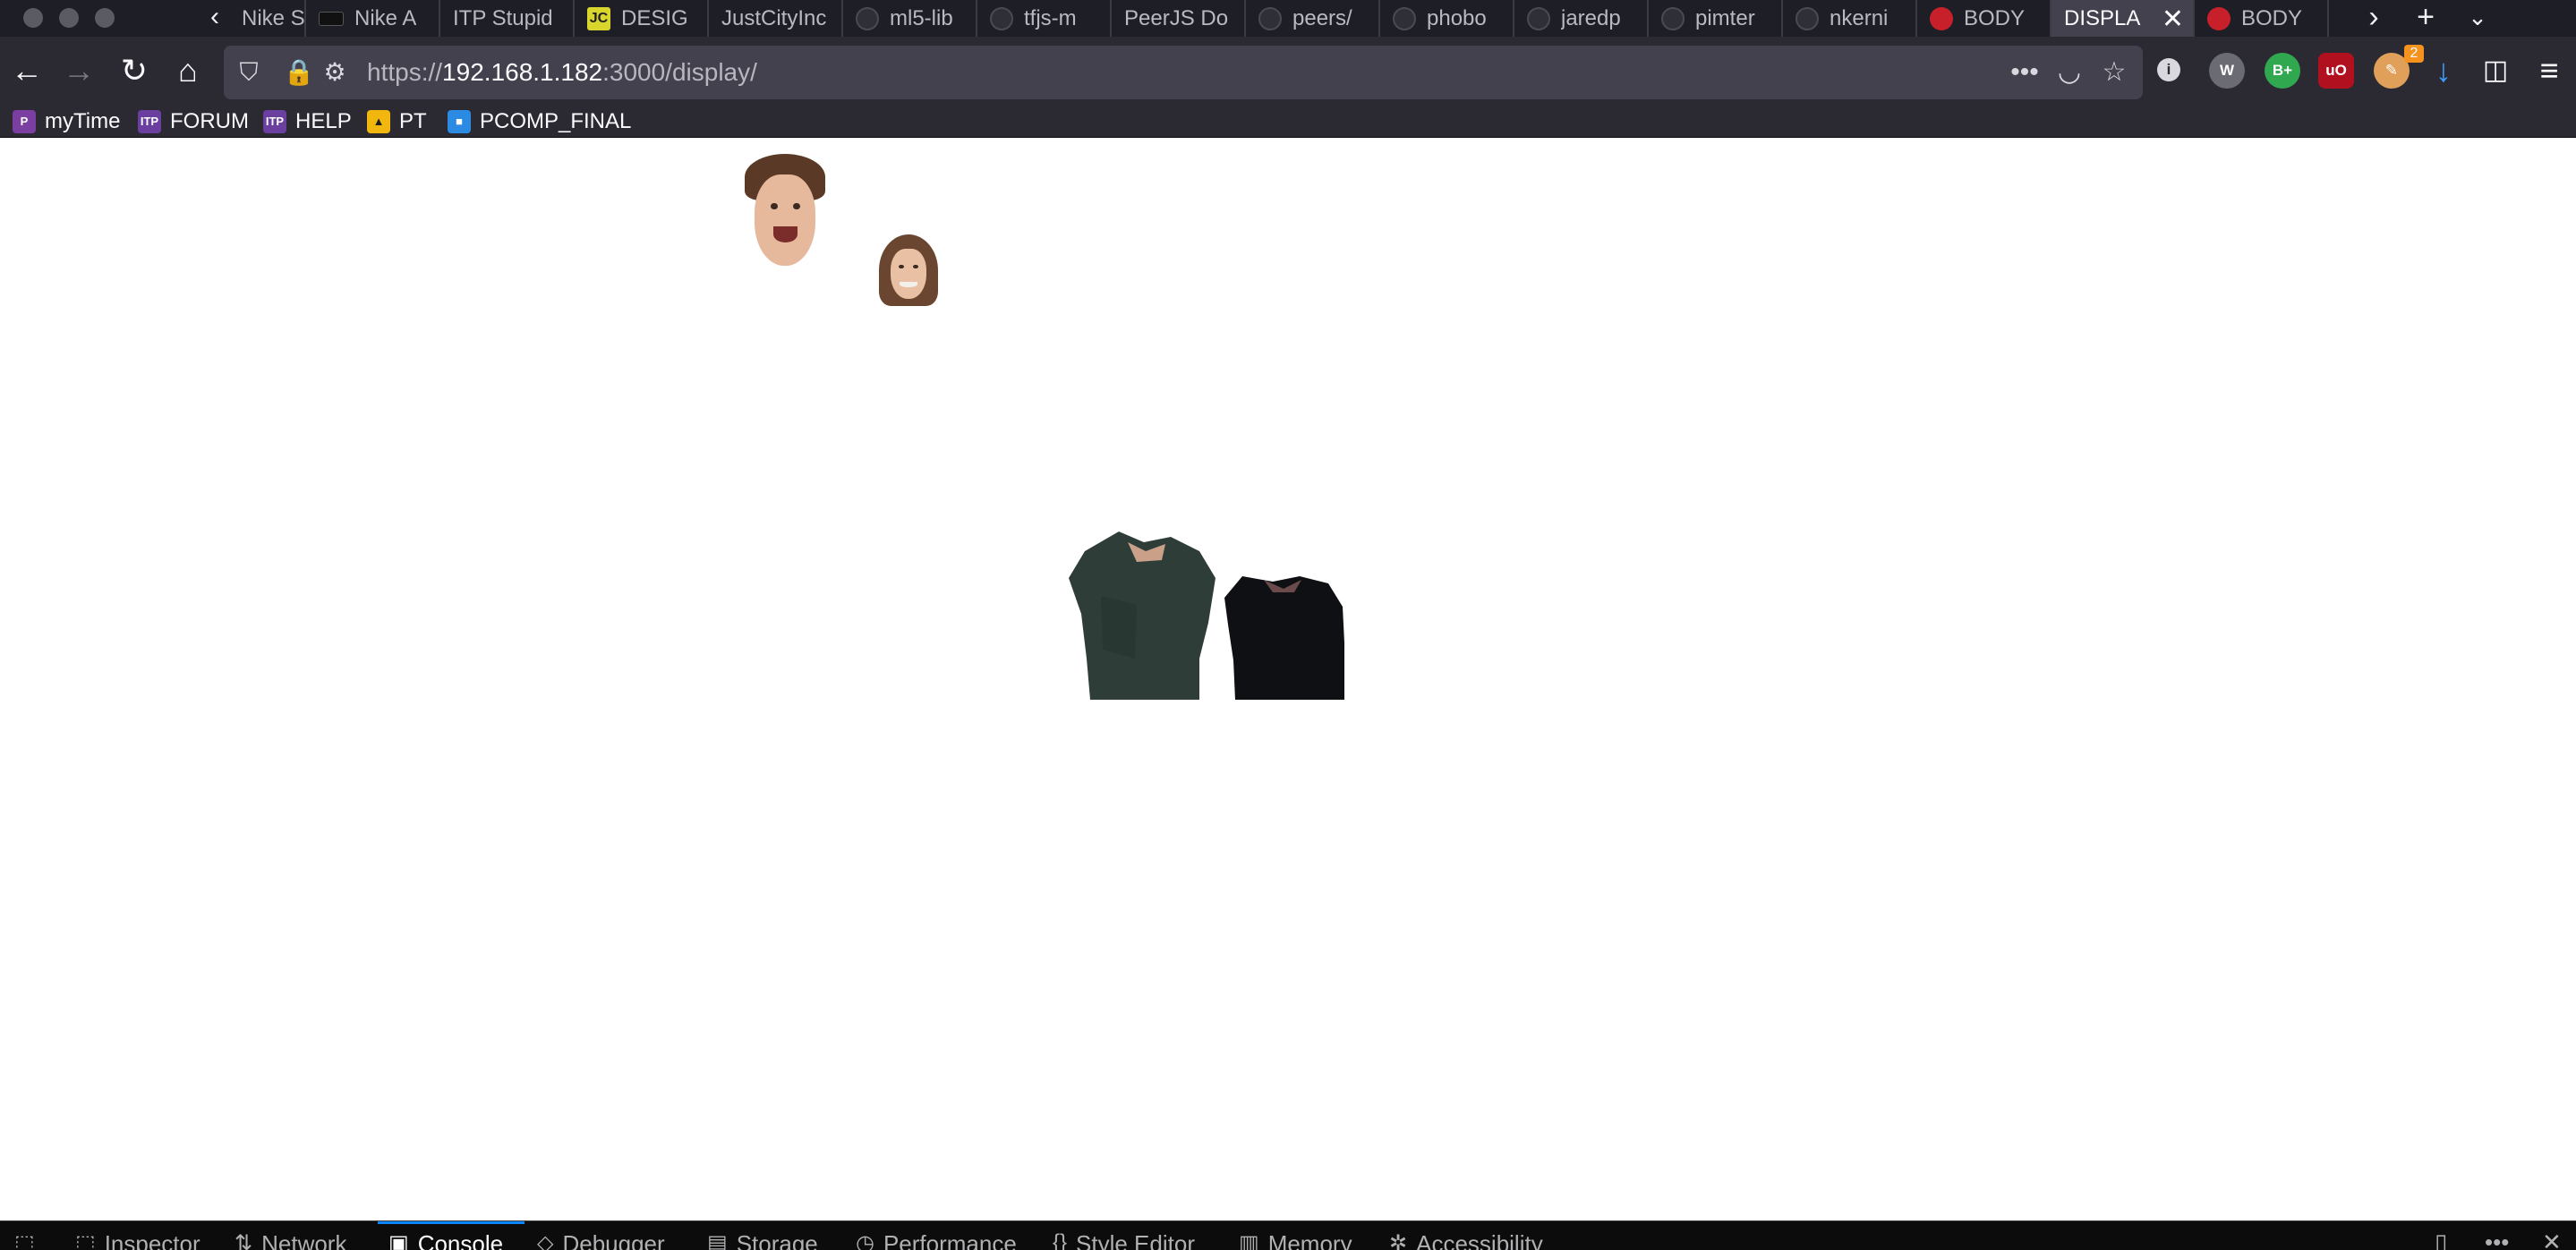 The width and height of the screenshot is (2576, 1250). What do you see at coordinates (2497, 1239) in the screenshot?
I see `devtools-options-icon: •••` at bounding box center [2497, 1239].